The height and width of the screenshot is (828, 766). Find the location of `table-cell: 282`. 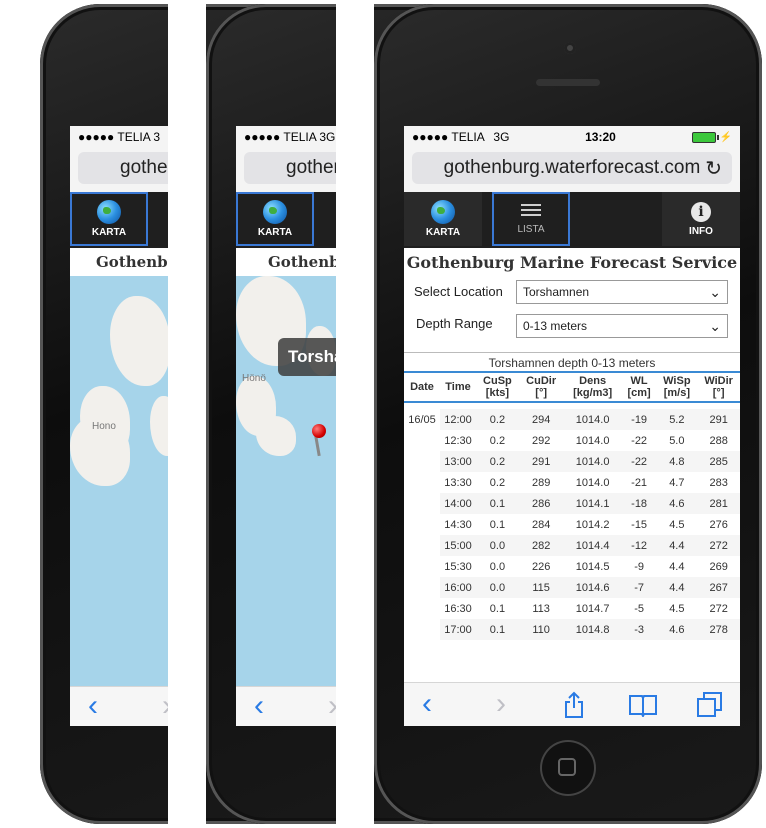

table-cell: 282 is located at coordinates (541, 545).